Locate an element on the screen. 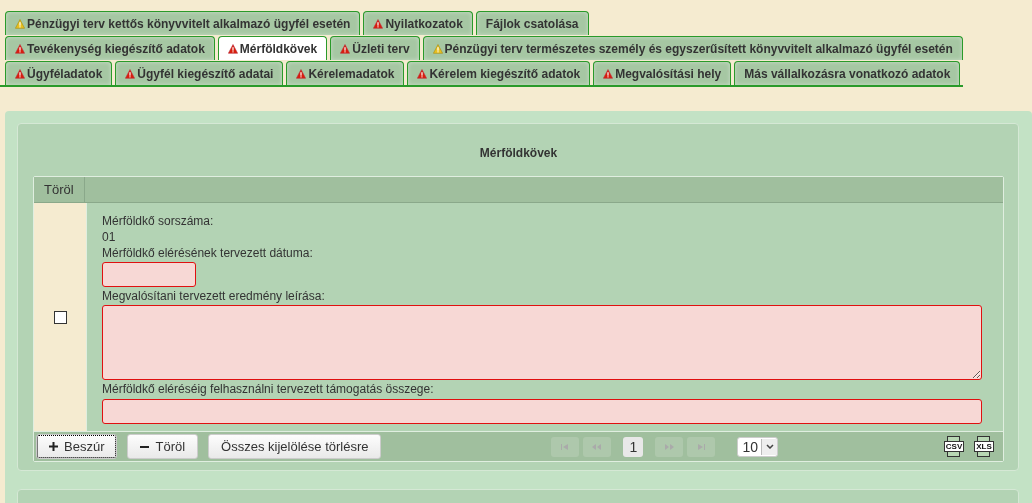 This screenshot has width=1032, height=503. field-value: 01 is located at coordinates (109, 237).